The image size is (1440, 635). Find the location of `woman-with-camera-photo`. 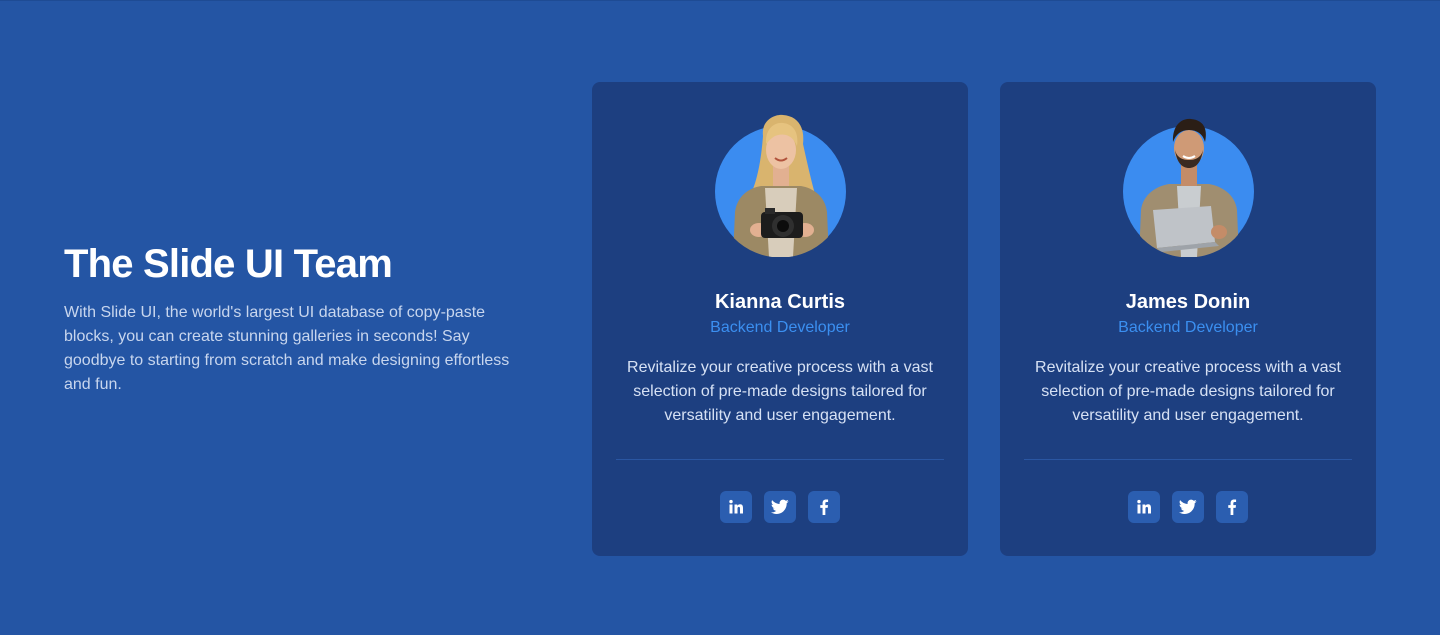

woman-with-camera-photo is located at coordinates (781, 185).